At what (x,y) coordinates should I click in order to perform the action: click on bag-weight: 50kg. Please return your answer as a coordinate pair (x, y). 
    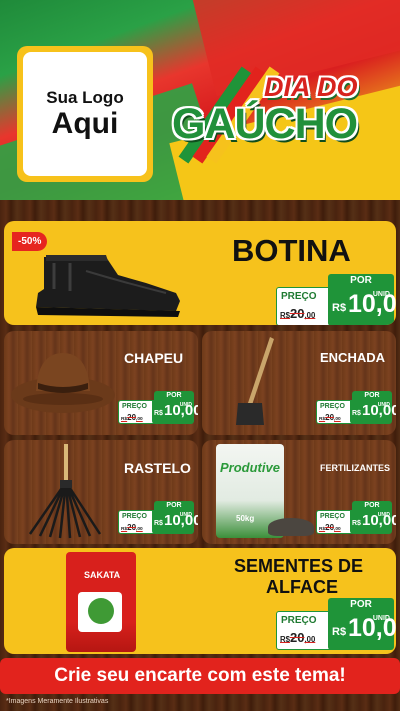
    Looking at the image, I should click on (245, 518).